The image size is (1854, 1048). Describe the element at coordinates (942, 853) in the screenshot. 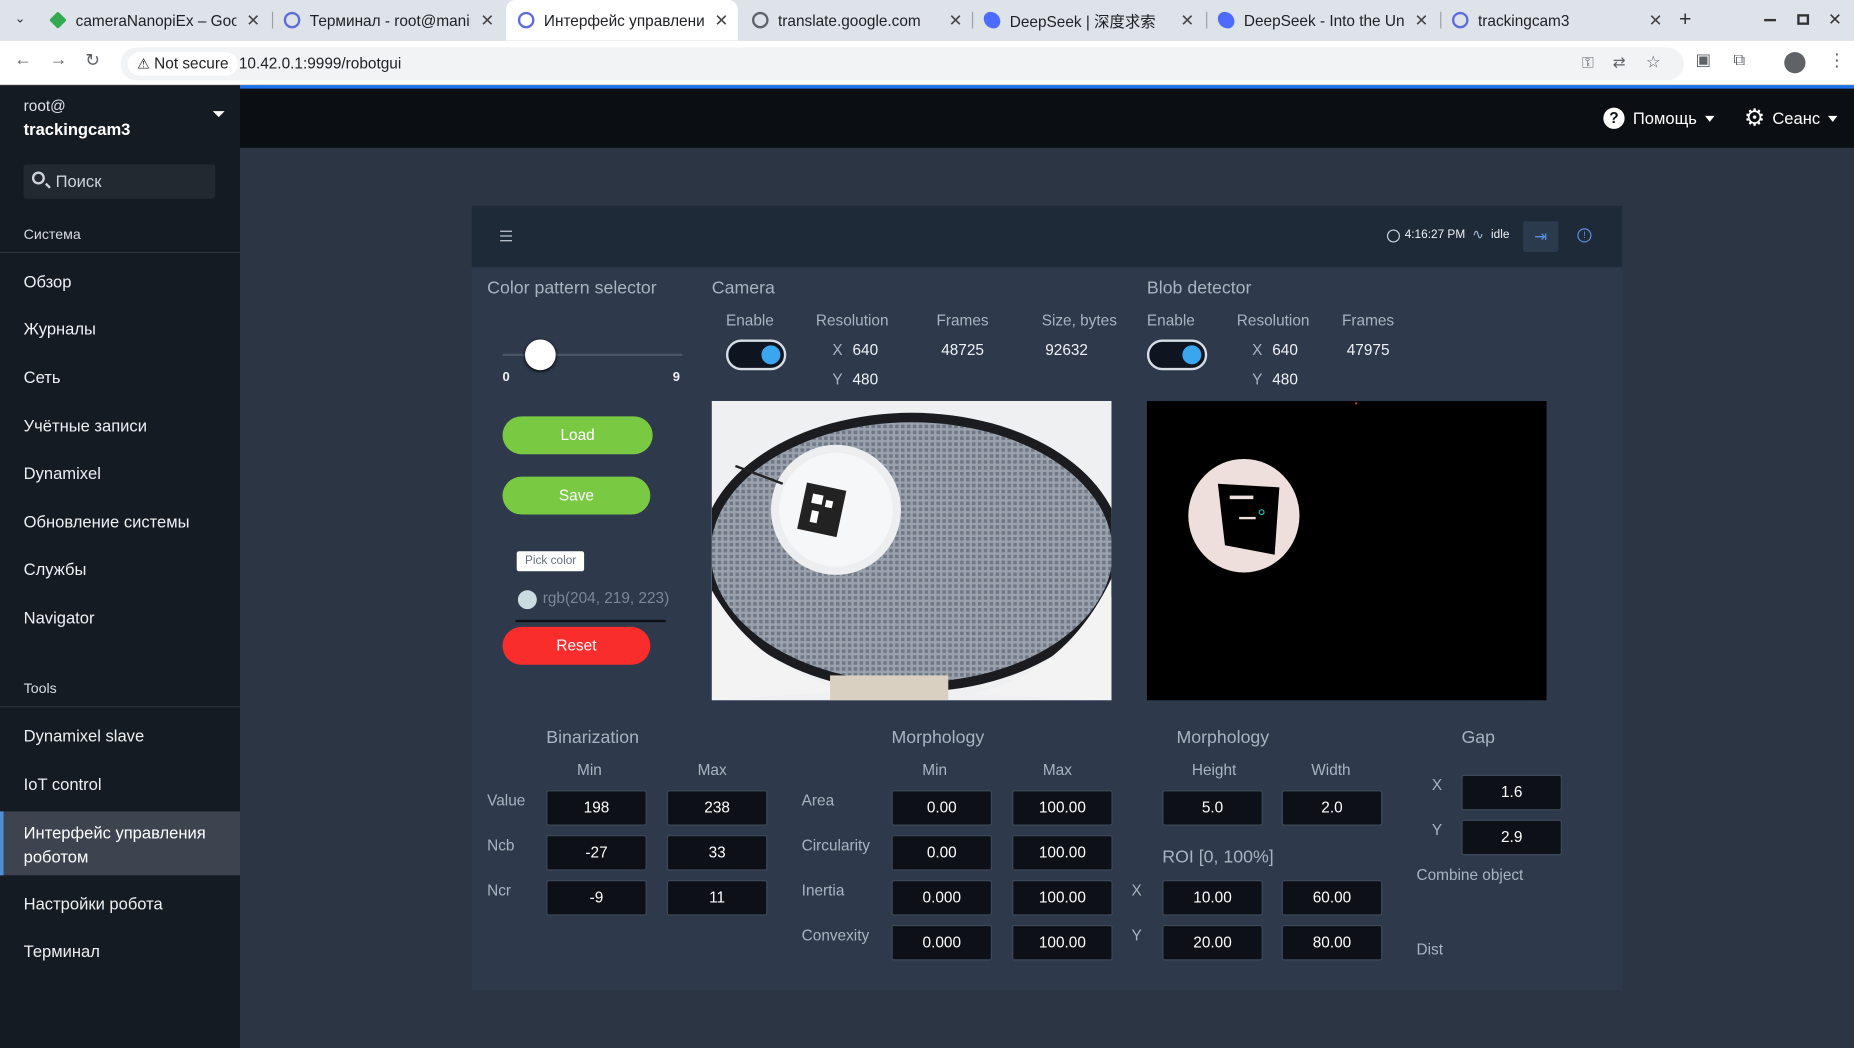

I see `circularity-min-input: 0.00` at that location.